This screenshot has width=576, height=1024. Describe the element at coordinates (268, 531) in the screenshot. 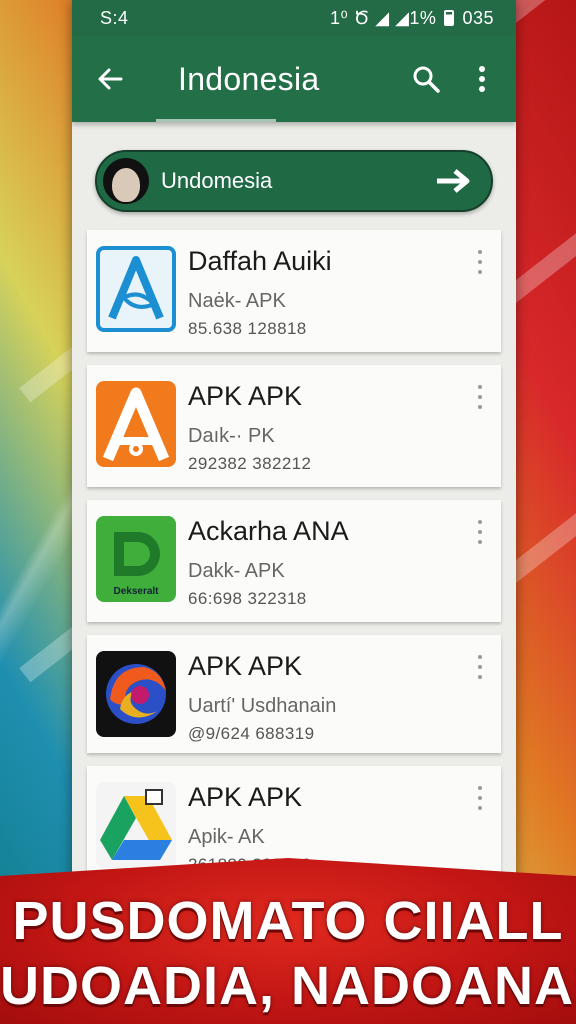

I see `app-name: Ackarha ANA` at that location.